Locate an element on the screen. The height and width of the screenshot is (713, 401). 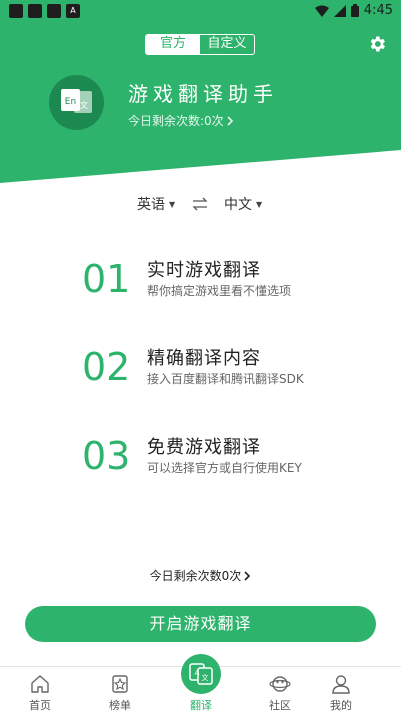
tab-official: 官方 is located at coordinates (173, 44).